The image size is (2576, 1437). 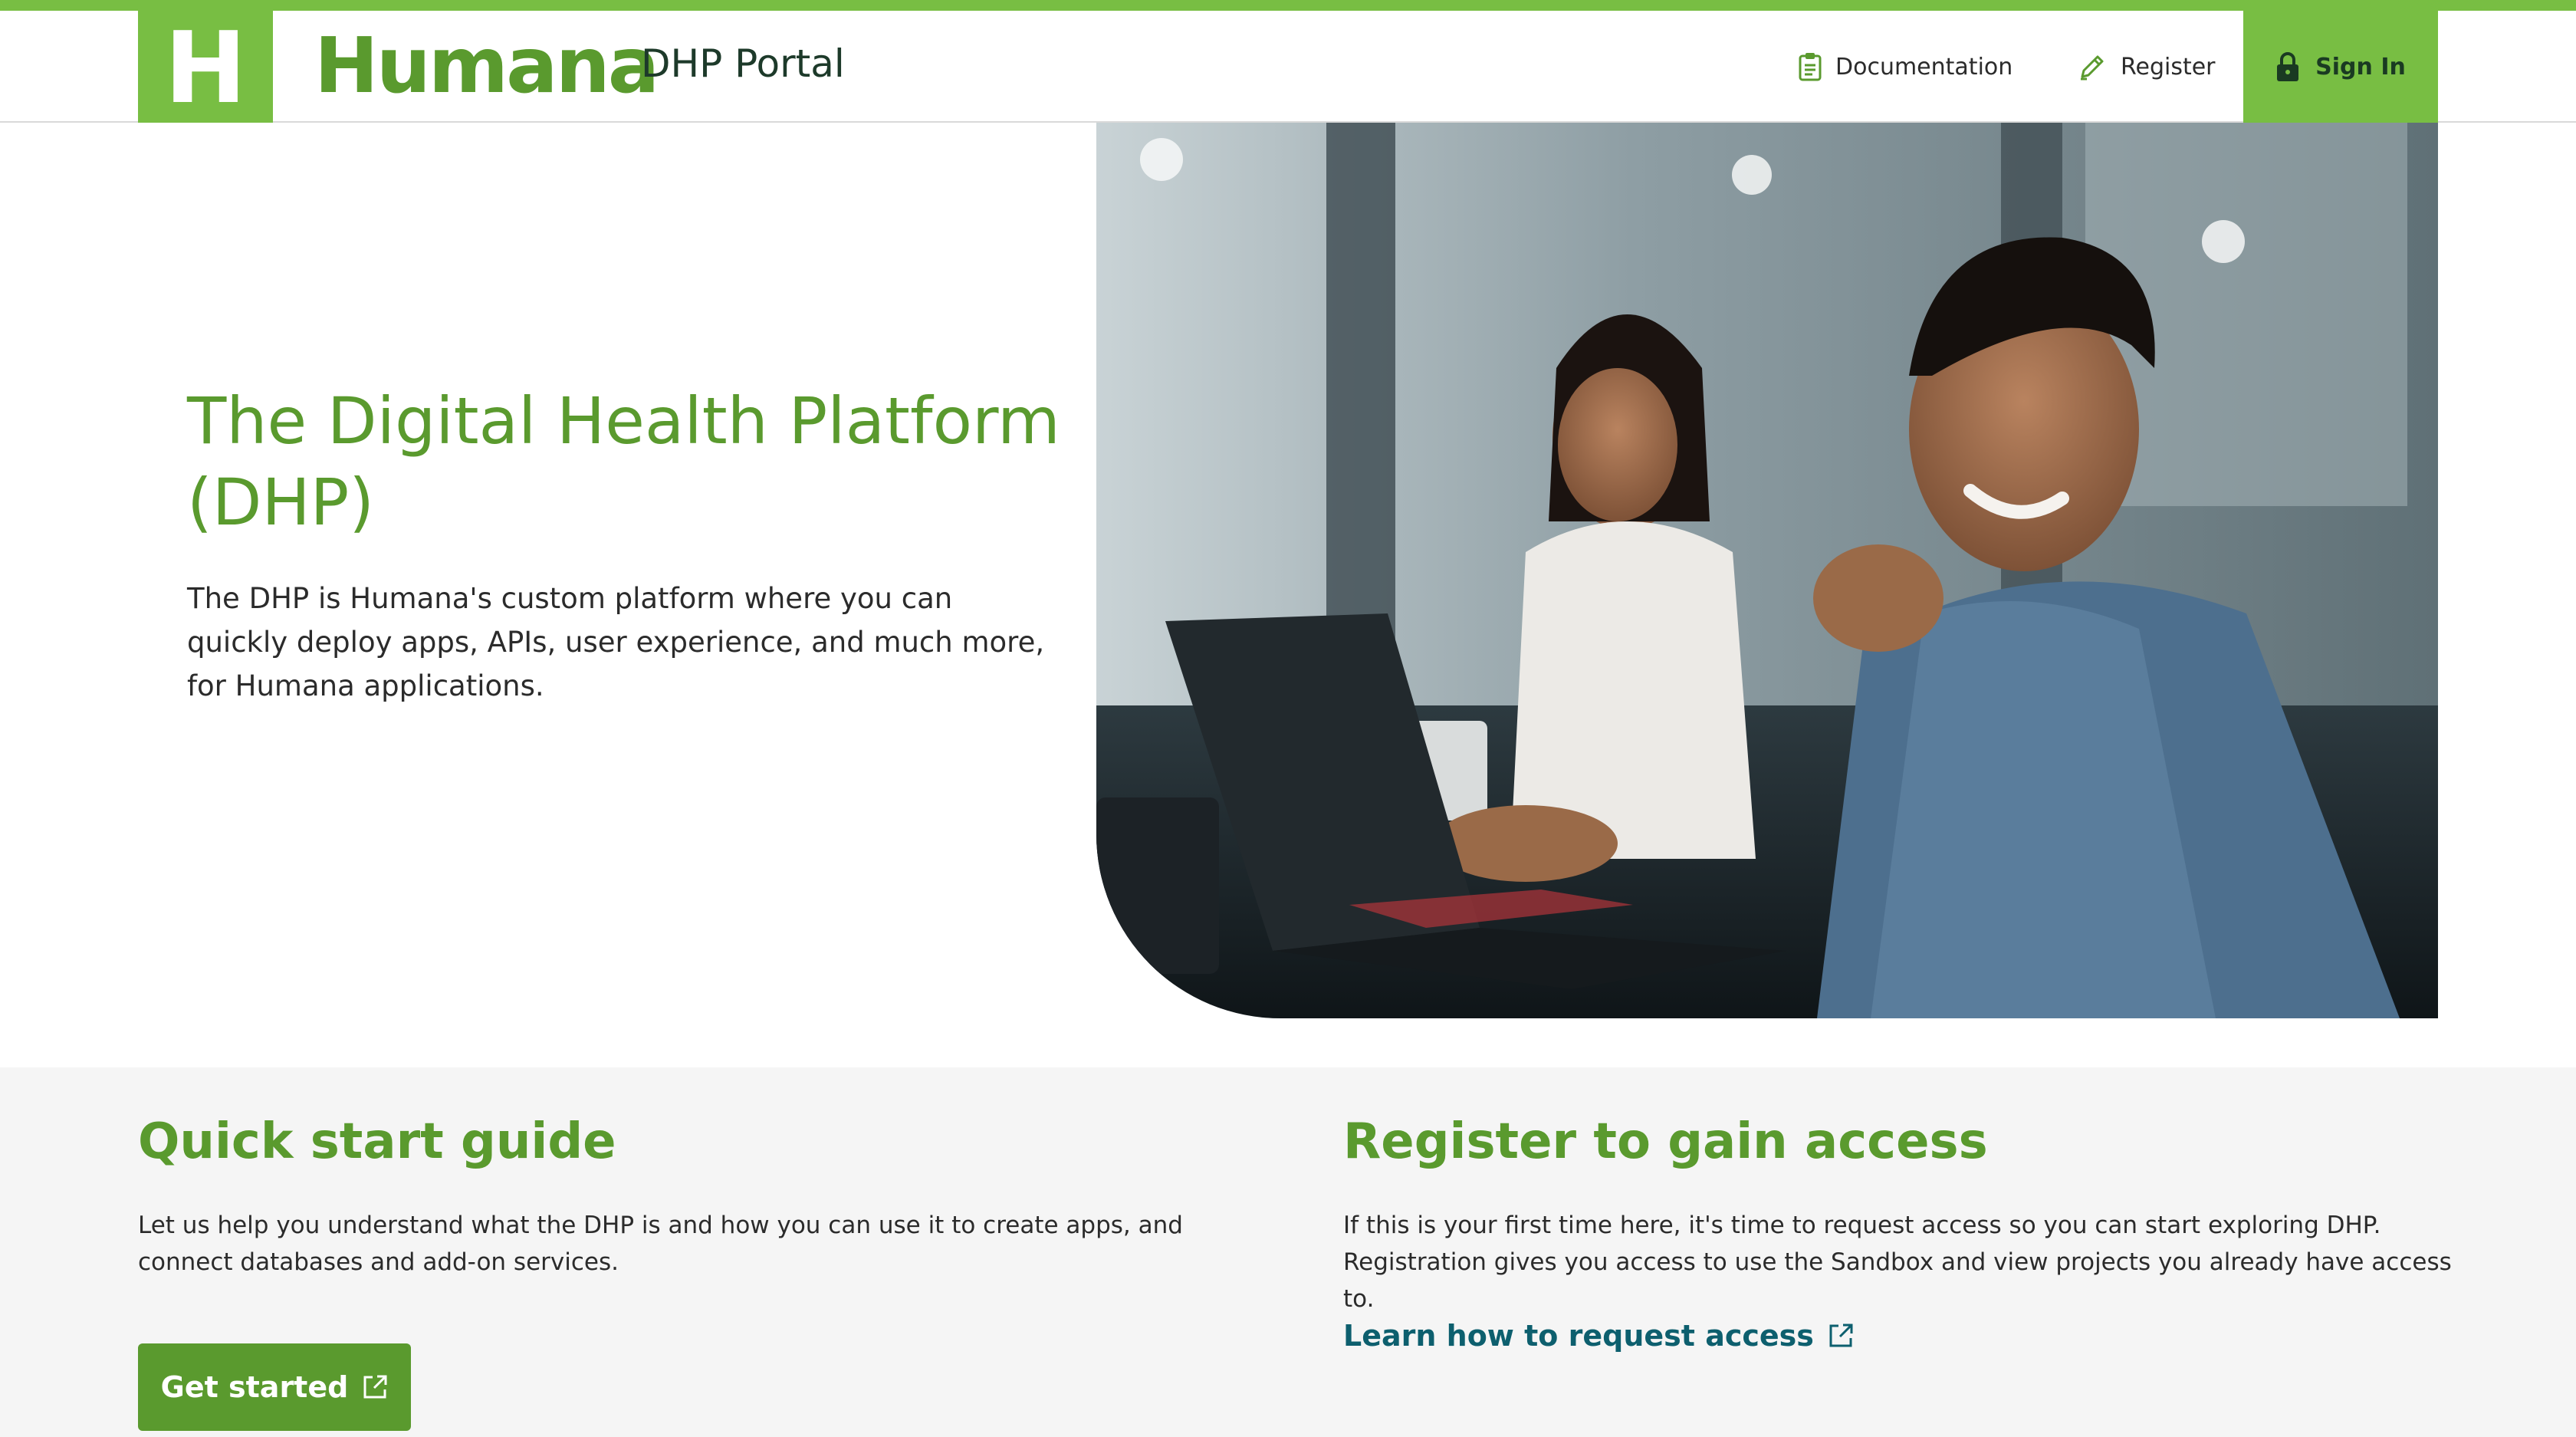 I want to click on brand-accent-bar, so click(x=1288, y=5).